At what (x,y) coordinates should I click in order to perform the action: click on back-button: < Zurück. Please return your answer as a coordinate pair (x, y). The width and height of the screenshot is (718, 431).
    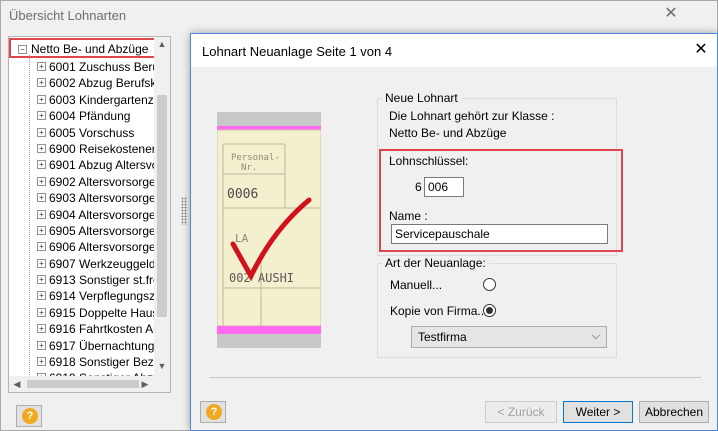
    Looking at the image, I should click on (521, 412).